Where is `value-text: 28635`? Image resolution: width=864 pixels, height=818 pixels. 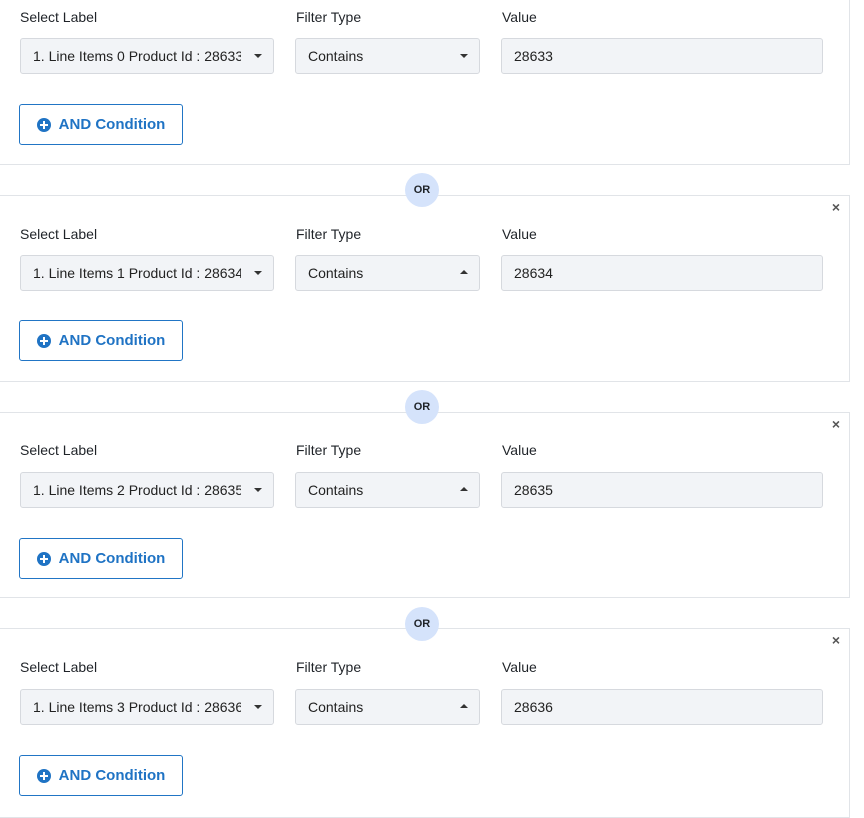 value-text: 28635 is located at coordinates (533, 490).